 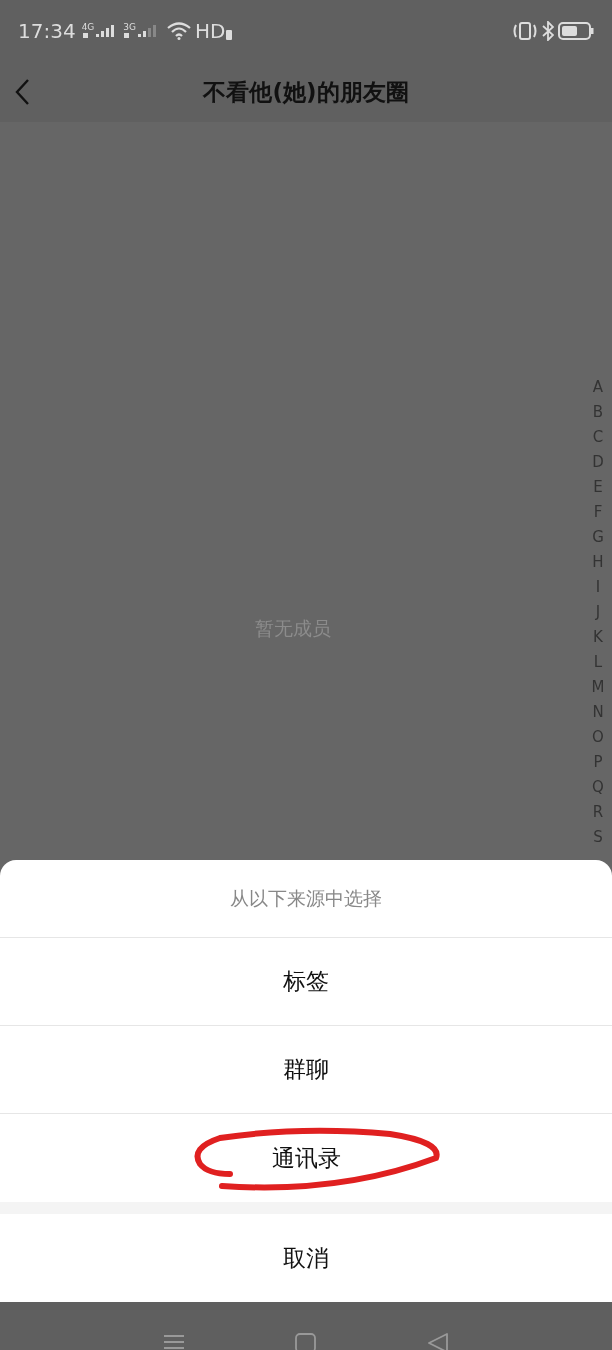 I want to click on status-time: 17:34, so click(x=47, y=31).